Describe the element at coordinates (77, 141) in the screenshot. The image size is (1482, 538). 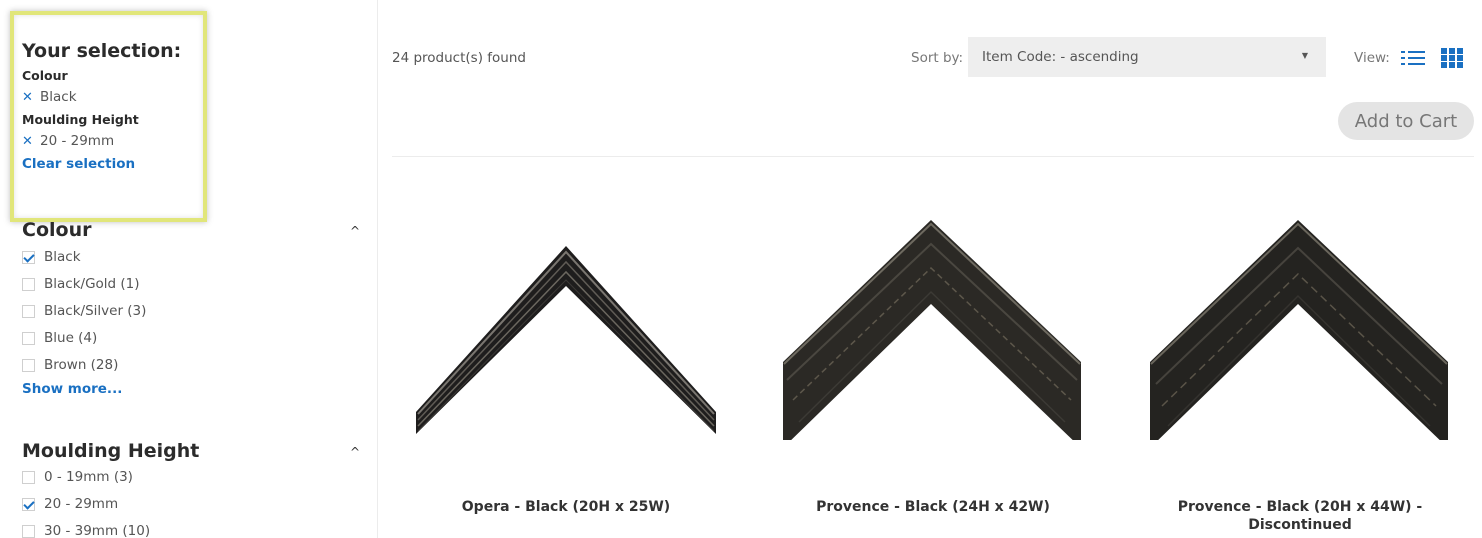
I see `selected-filter-label: 20 - 29mm` at that location.